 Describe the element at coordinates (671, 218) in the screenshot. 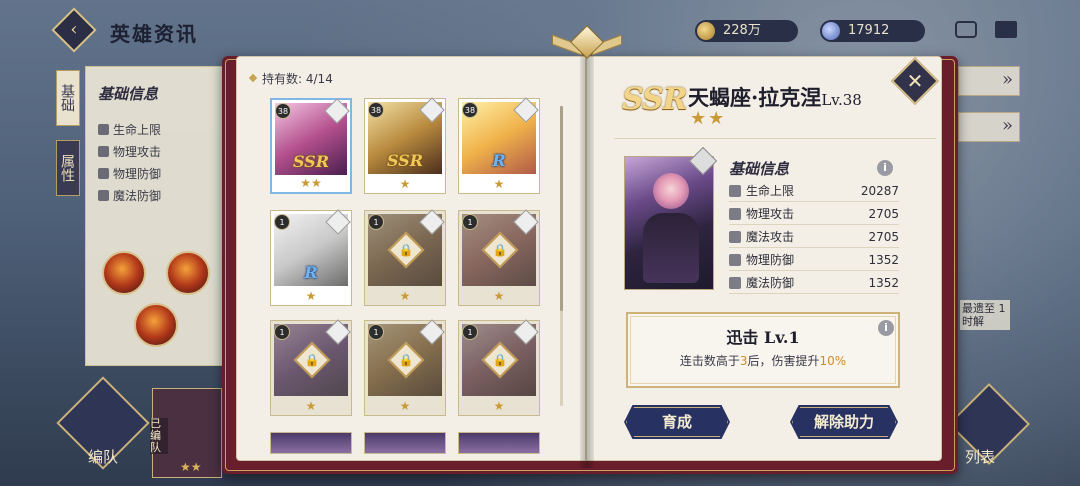

I see `hero-portrait` at that location.